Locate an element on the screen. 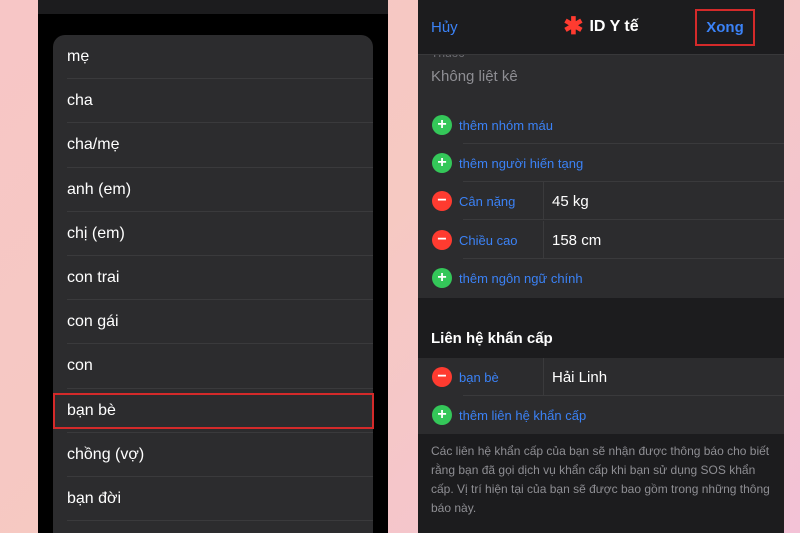 This screenshot has height=533, width=800. cancel-button: Hủy is located at coordinates (444, 27).